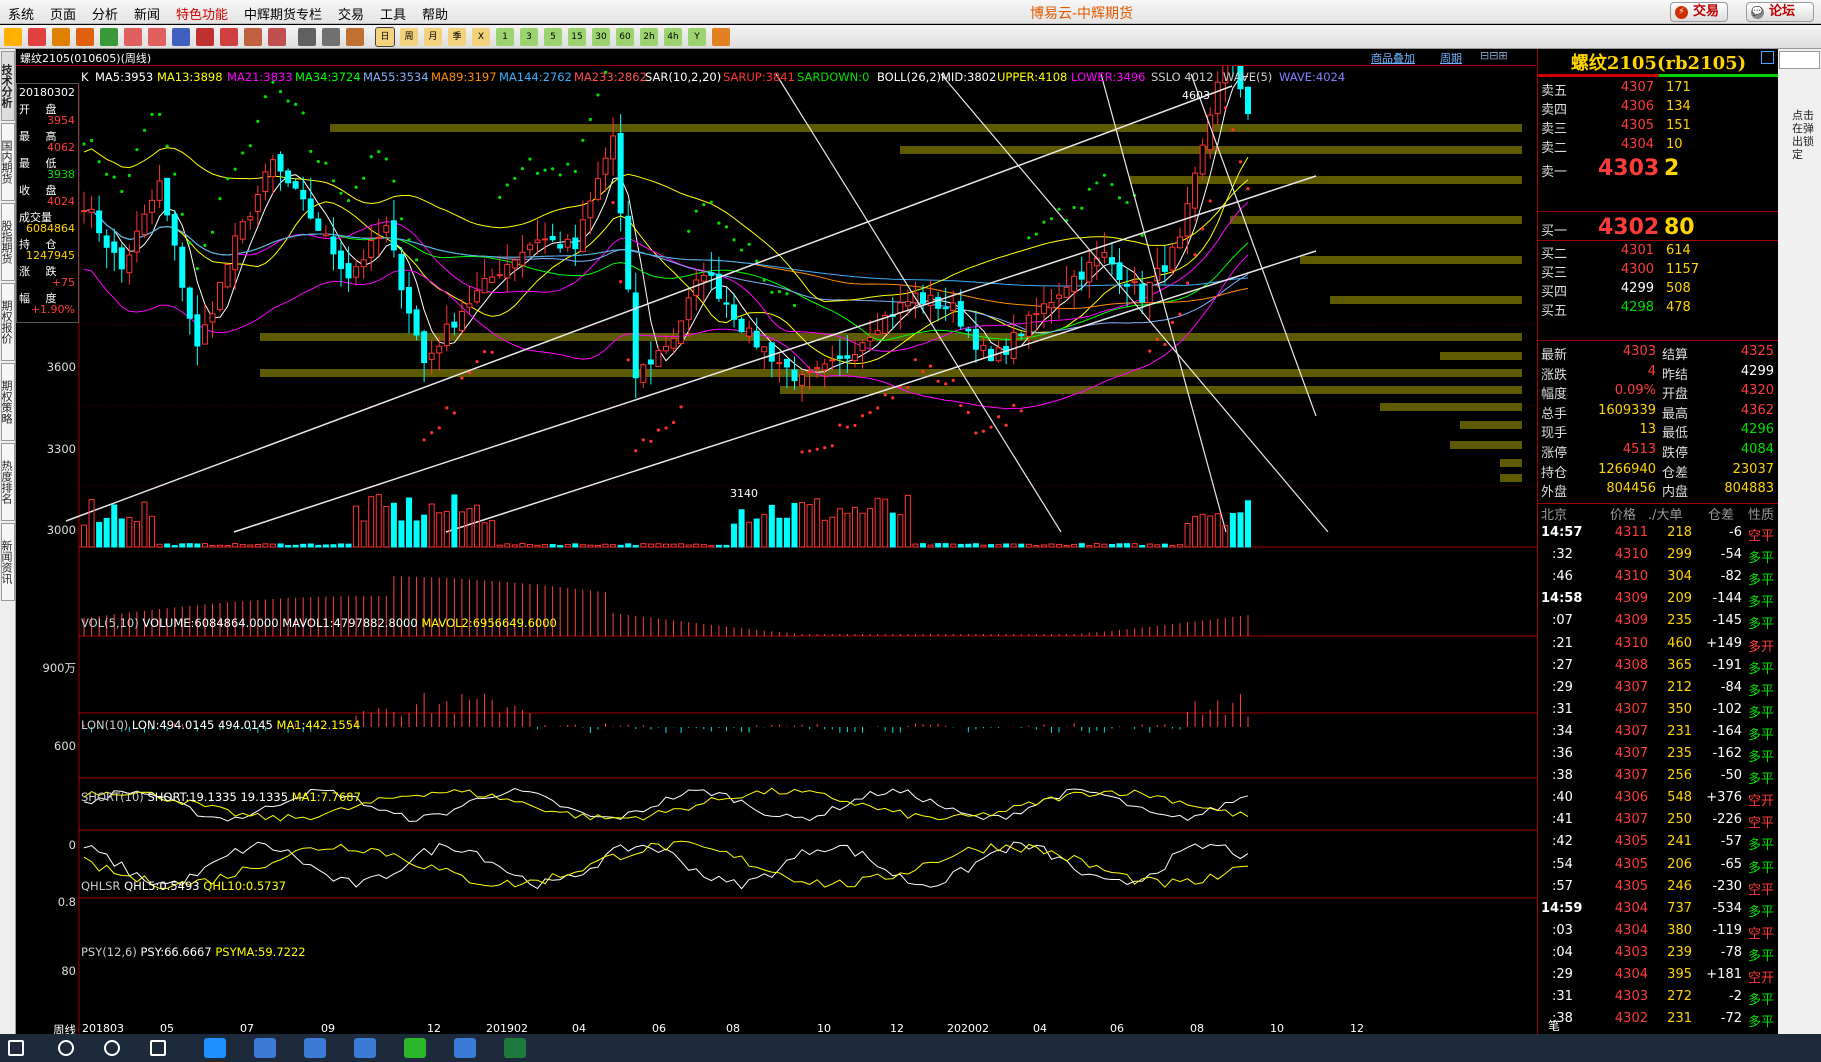 The width and height of the screenshot is (1821, 1062). I want to click on list-icon, so click(331, 37).